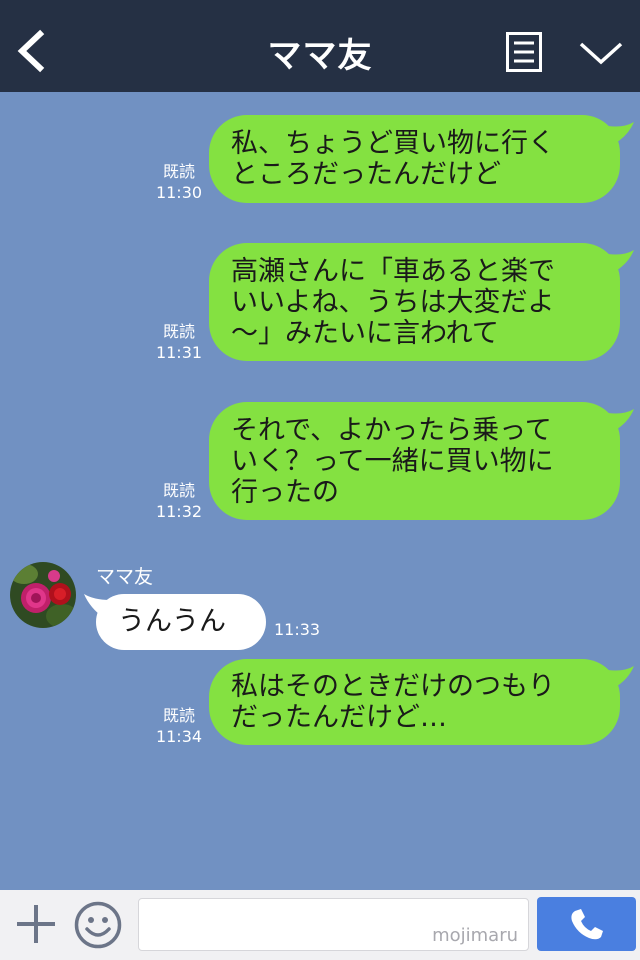 The height and width of the screenshot is (960, 640). Describe the element at coordinates (393, 271) in the screenshot. I see `message-line: 高瀬さんに「車あると楽で` at that location.